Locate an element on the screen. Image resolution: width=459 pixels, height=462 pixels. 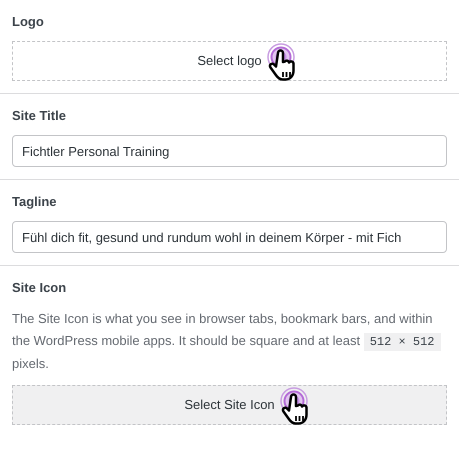
select-site-icon-button: Select Site Icon is located at coordinates (229, 405).